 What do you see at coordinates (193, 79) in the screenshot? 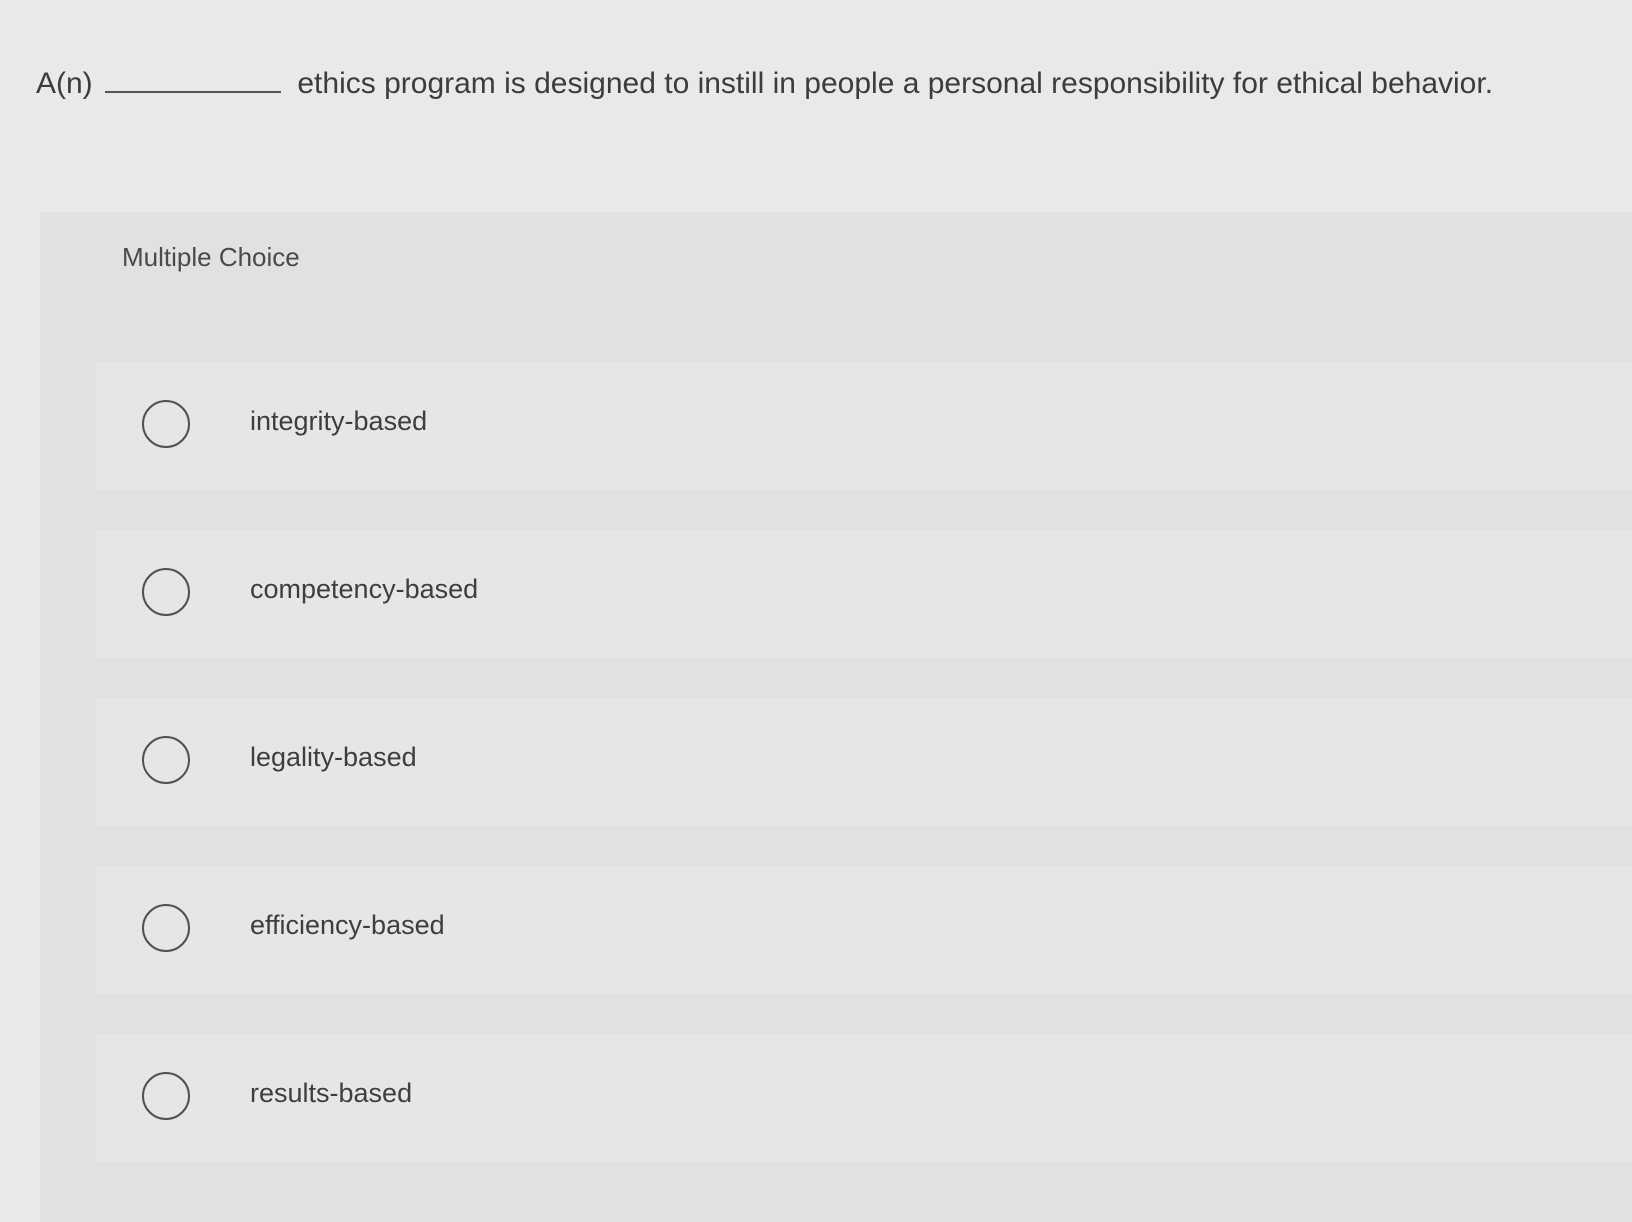
I see `answer-blank` at bounding box center [193, 79].